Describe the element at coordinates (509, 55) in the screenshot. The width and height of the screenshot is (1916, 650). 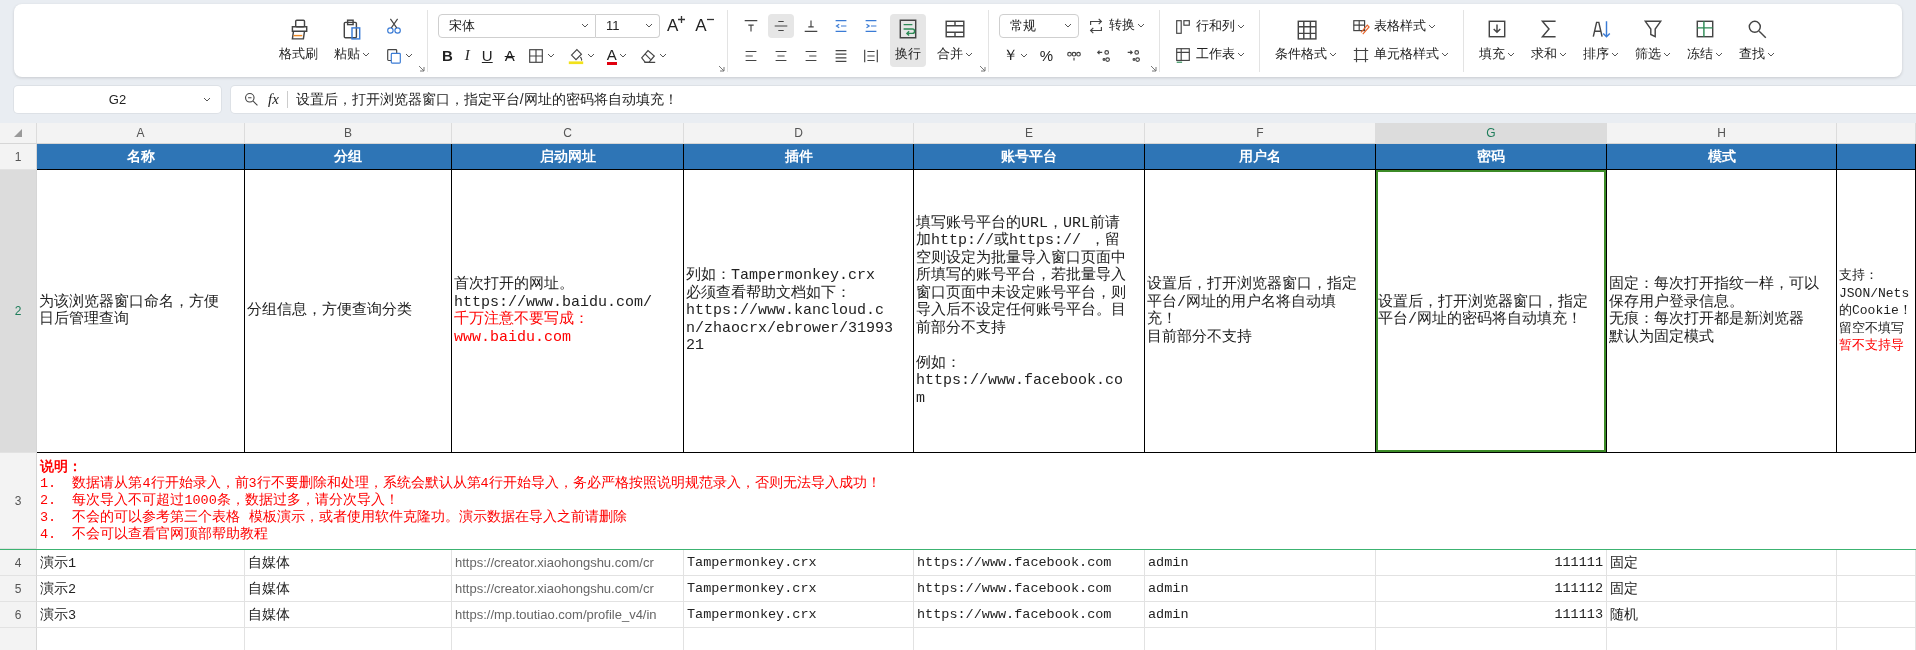
I see `strikethrough-button: A` at that location.